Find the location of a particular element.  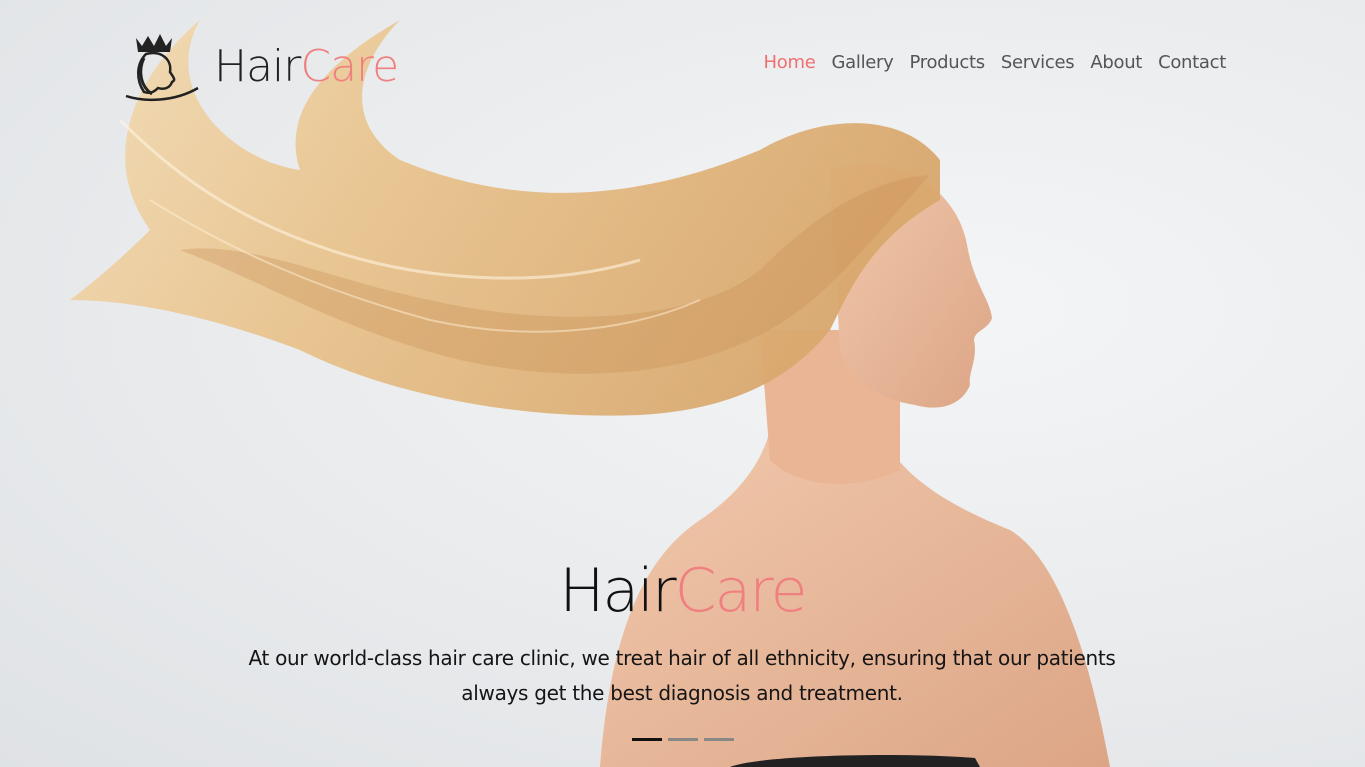

hero-title-part2: Care is located at coordinates (741, 591).